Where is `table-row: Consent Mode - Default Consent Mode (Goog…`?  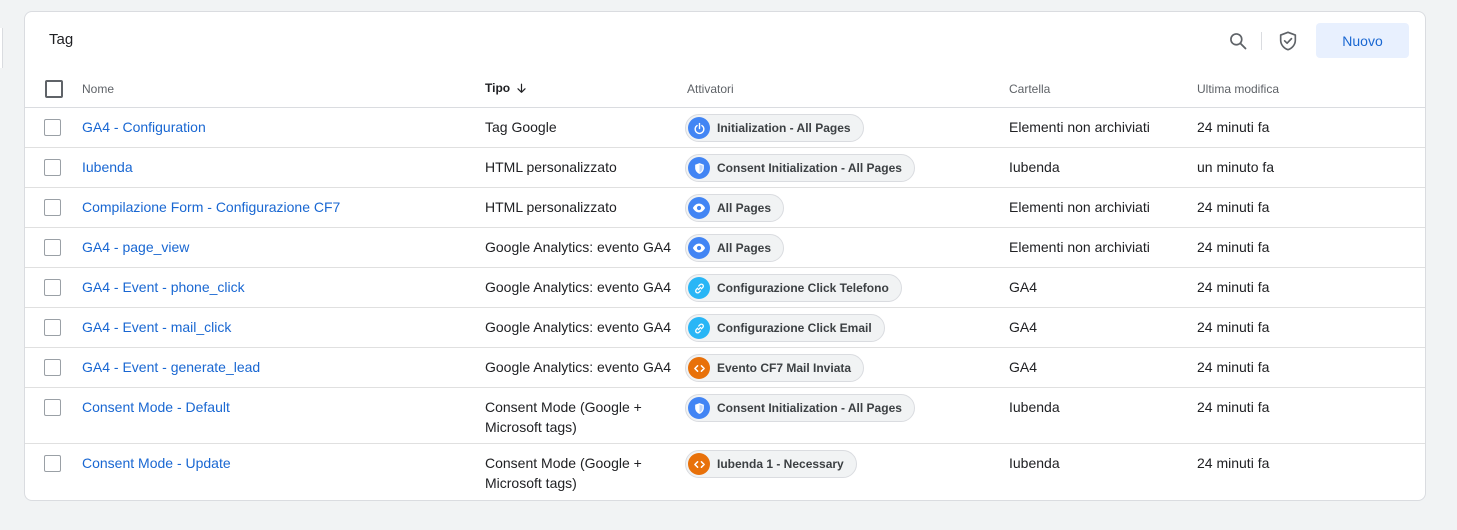 table-row: Consent Mode - Default Consent Mode (Goog… is located at coordinates (725, 416).